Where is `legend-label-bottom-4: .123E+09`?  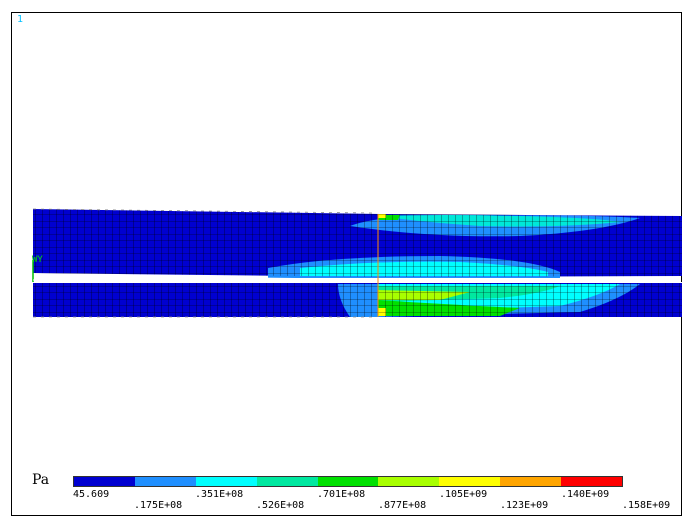
legend-label-bottom-4: .123E+09 is located at coordinates (524, 505).